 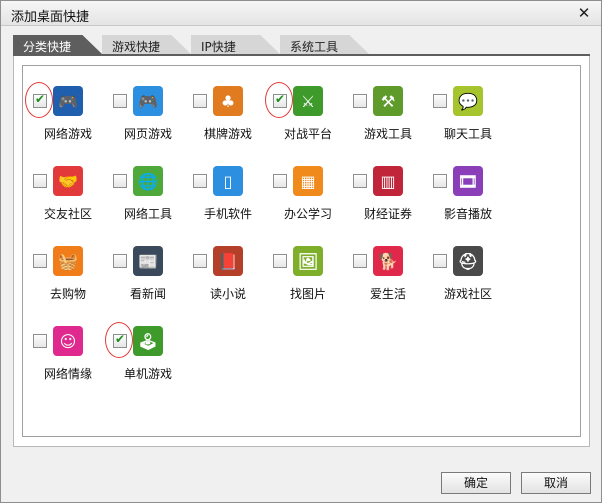 What do you see at coordinates (68, 181) in the screenshot?
I see `handshake-icon: 🤝` at bounding box center [68, 181].